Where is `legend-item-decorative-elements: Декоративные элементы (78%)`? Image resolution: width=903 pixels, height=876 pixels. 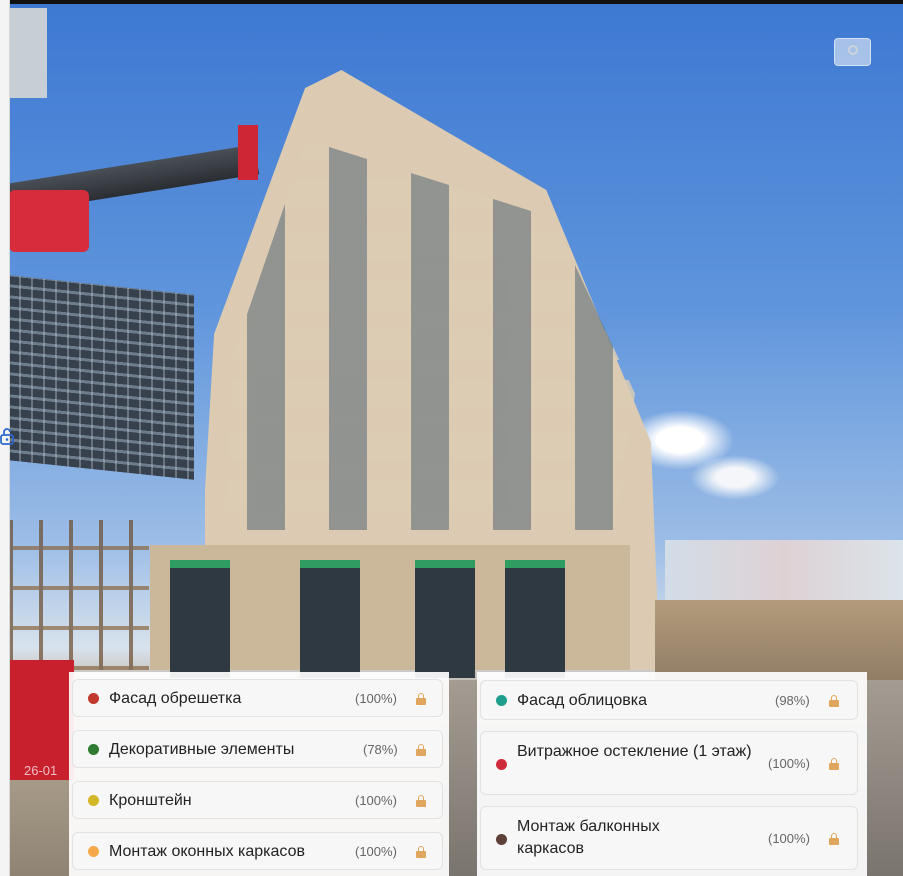
legend-item-decorative-elements: Декоративные элементы (78%) is located at coordinates (257, 749).